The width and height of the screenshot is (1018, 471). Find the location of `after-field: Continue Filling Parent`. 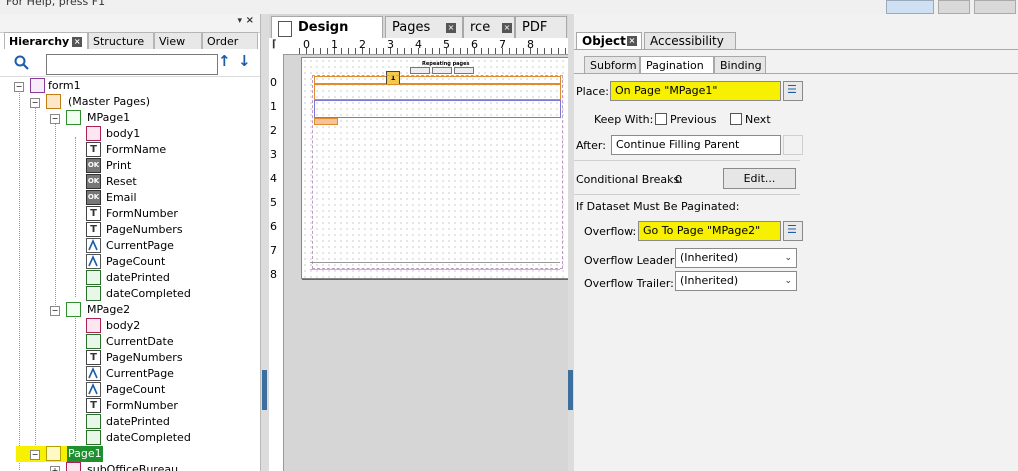

after-field: Continue Filling Parent is located at coordinates (696, 145).